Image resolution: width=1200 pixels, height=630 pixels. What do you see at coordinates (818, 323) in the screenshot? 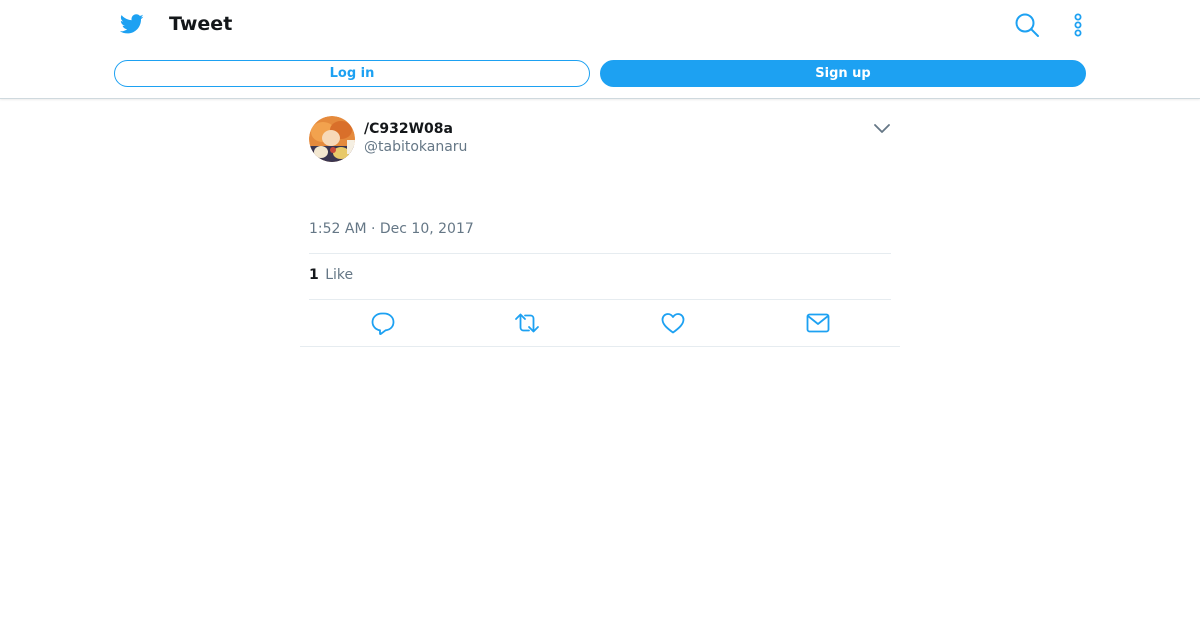
I see `mail-icon` at bounding box center [818, 323].